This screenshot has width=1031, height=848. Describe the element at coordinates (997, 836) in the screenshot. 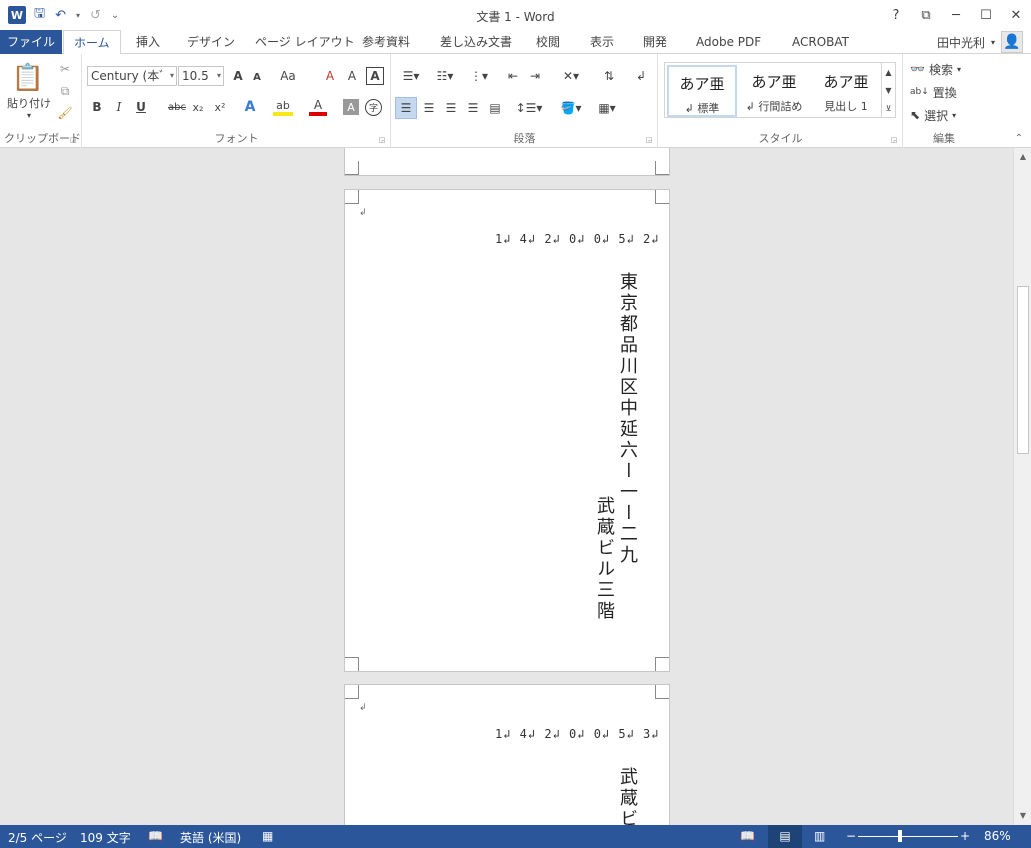

I see `zoom-level: 86%` at that location.